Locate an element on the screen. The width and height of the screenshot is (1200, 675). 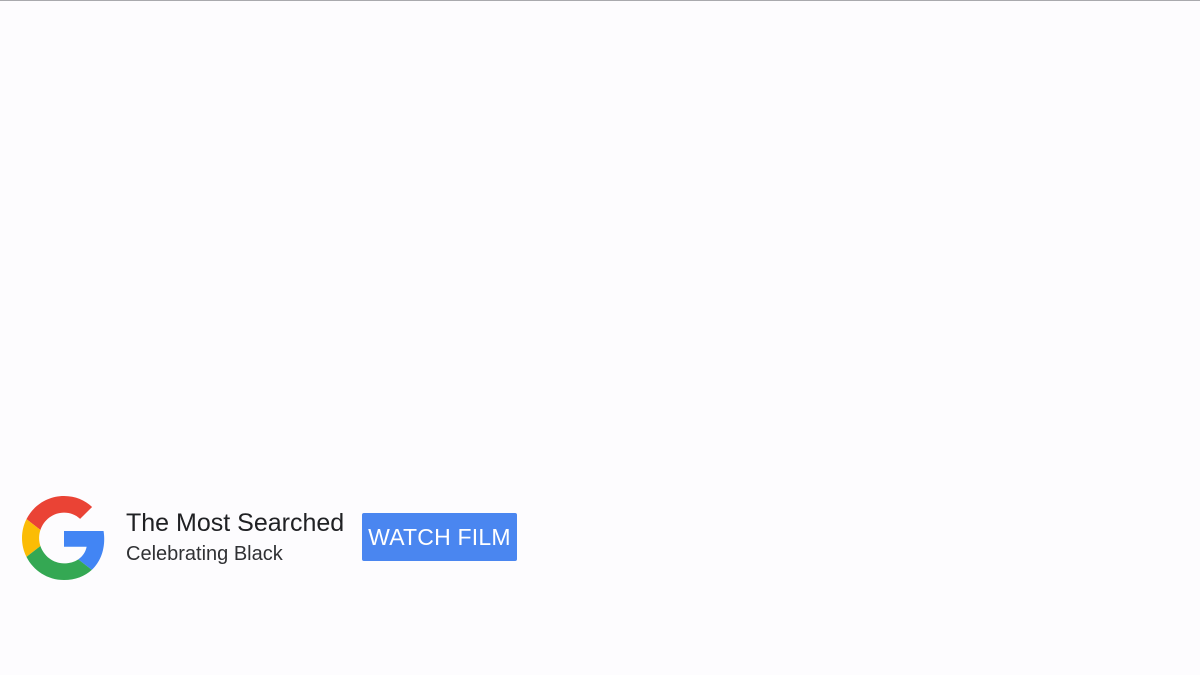
watch-film-button: WATCH FILM is located at coordinates (439, 537).